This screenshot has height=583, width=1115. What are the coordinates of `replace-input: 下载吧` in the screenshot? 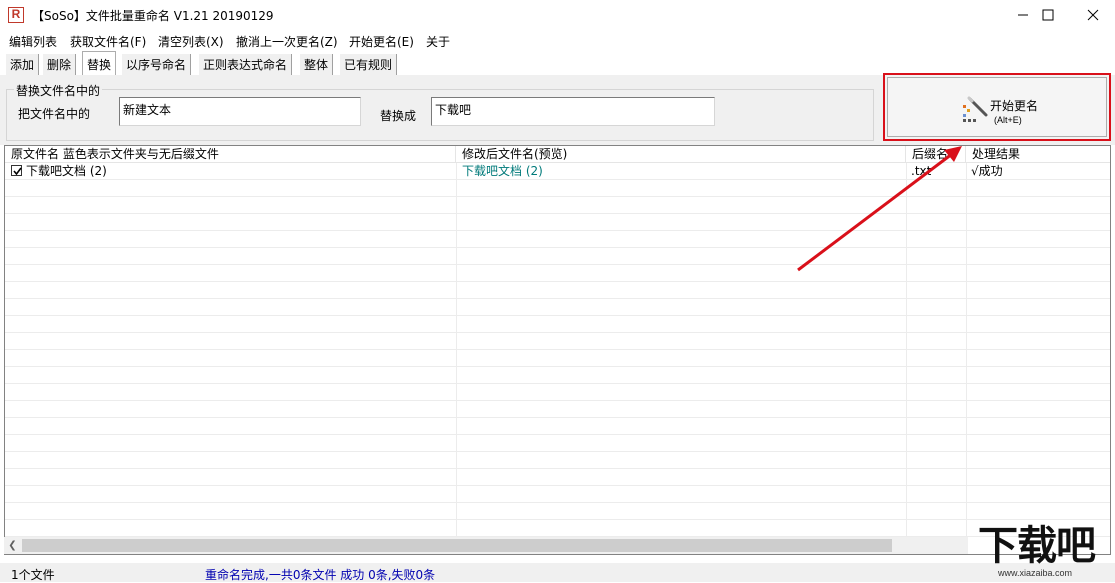 It's located at (573, 111).